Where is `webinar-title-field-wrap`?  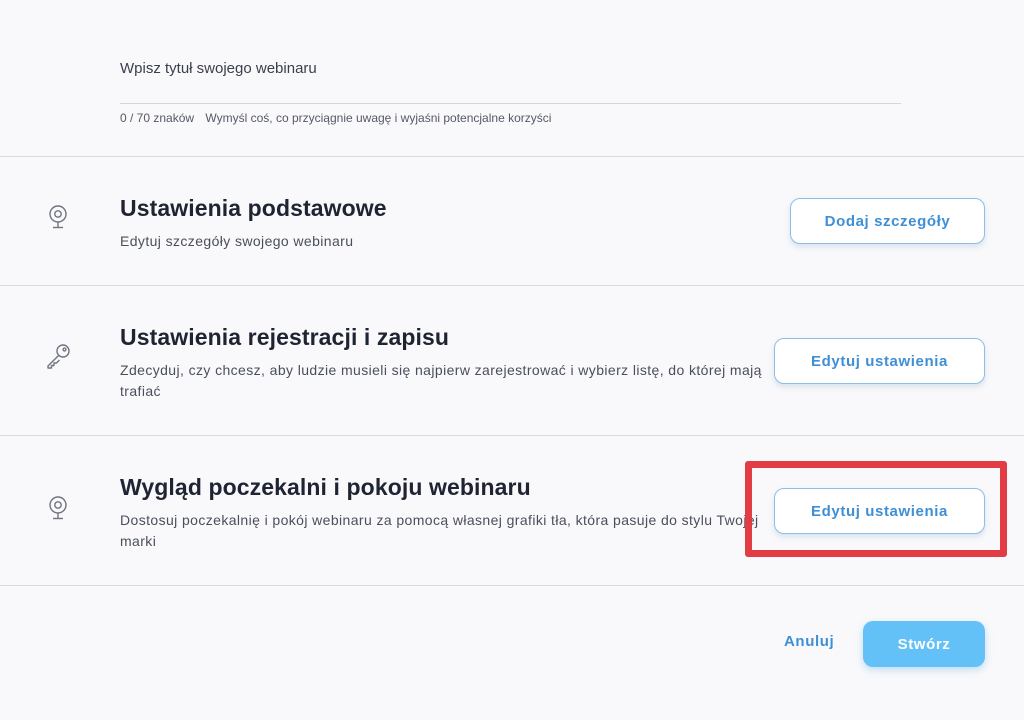 webinar-title-field-wrap is located at coordinates (510, 67).